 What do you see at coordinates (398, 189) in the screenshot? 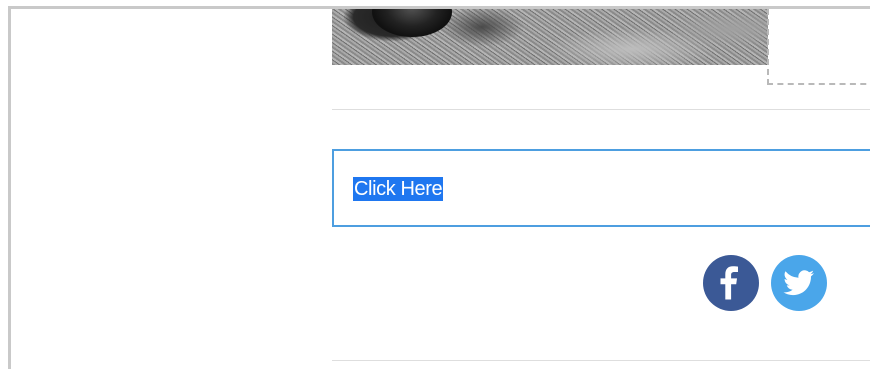
I see `button-label: Click Here` at bounding box center [398, 189].